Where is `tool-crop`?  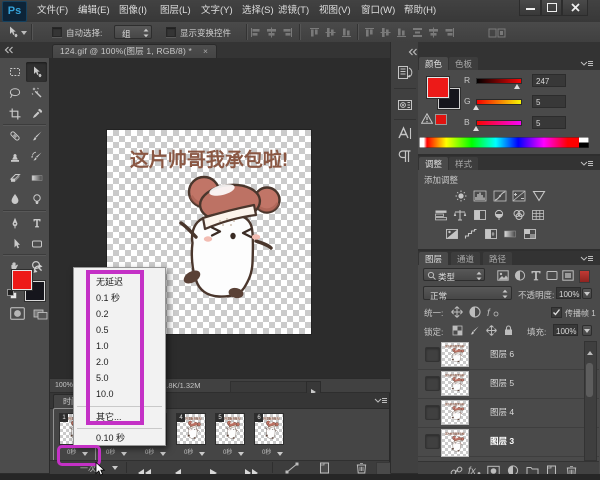
tool-crop is located at coordinates (14, 114).